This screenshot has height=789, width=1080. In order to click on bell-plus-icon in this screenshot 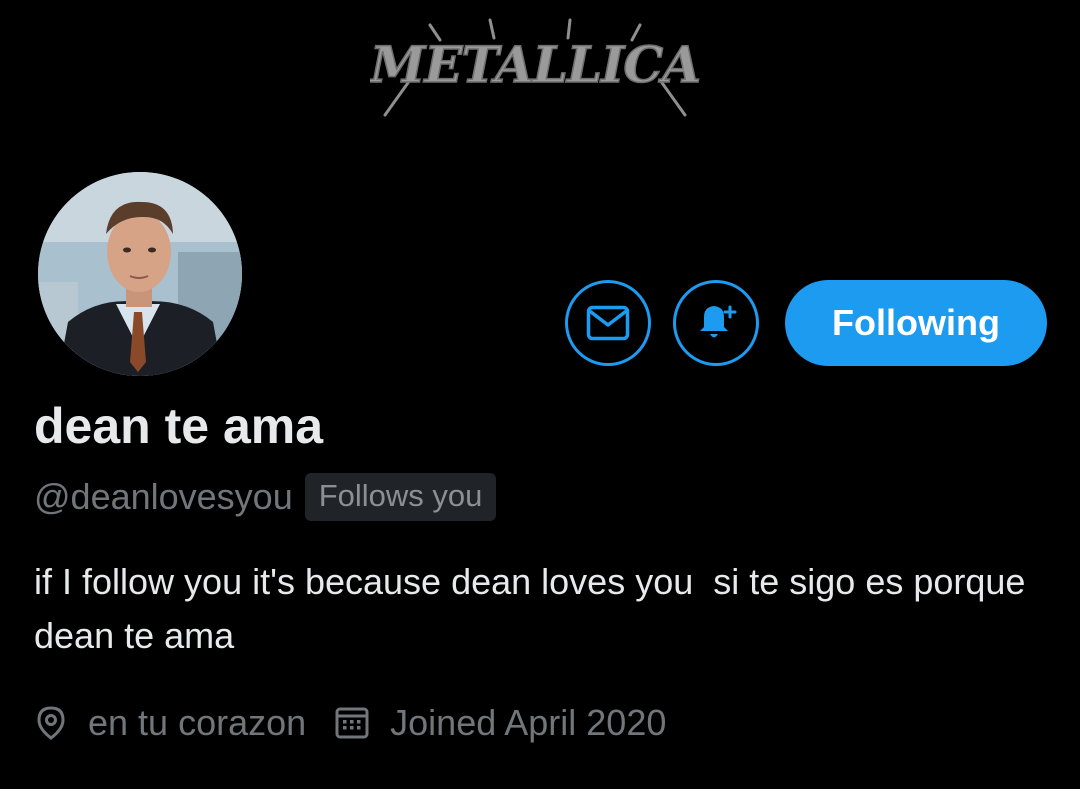, I will do `click(716, 323)`.